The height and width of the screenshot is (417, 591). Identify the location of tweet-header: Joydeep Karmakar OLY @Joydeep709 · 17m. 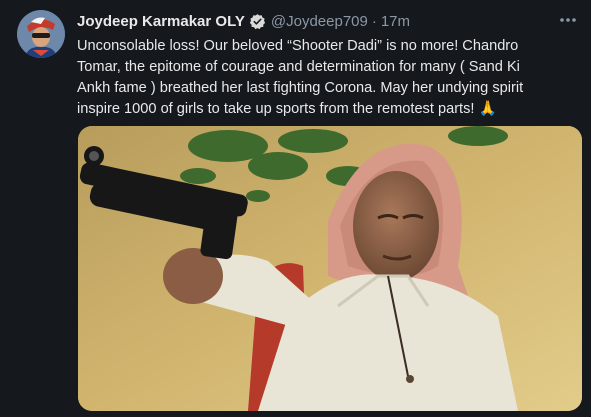
(327, 21).